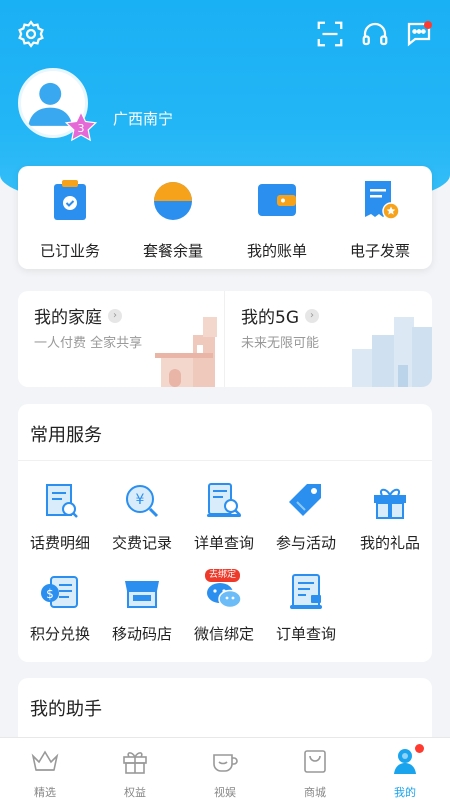 The image size is (450, 800). What do you see at coordinates (306, 592) in the screenshot?
I see `order-search-icon` at bounding box center [306, 592].